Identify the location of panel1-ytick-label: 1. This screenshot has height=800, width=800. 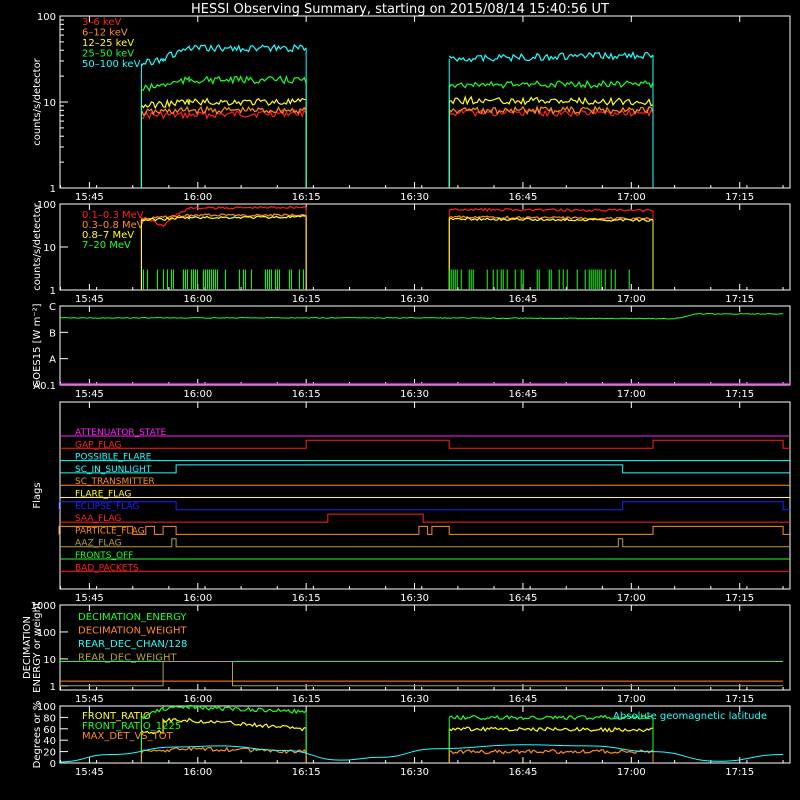
(53, 189).